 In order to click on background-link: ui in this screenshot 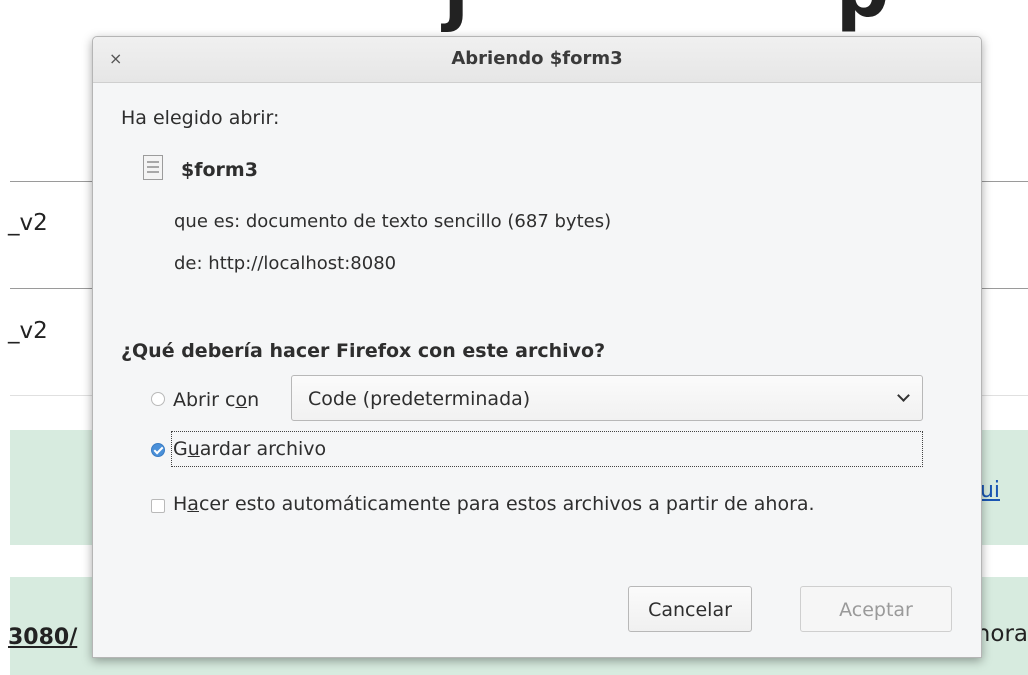, I will do `click(990, 490)`.